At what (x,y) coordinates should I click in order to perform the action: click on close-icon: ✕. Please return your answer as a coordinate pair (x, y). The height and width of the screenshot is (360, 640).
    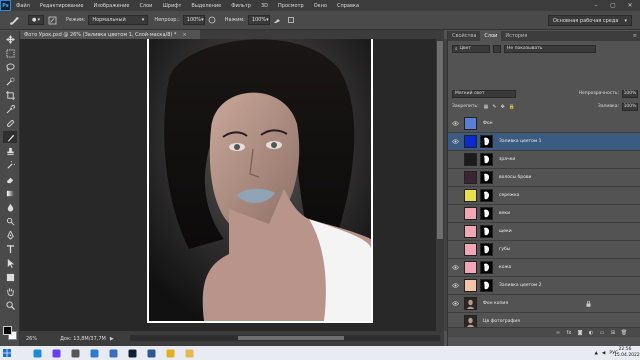
    Looking at the image, I should click on (630, 5).